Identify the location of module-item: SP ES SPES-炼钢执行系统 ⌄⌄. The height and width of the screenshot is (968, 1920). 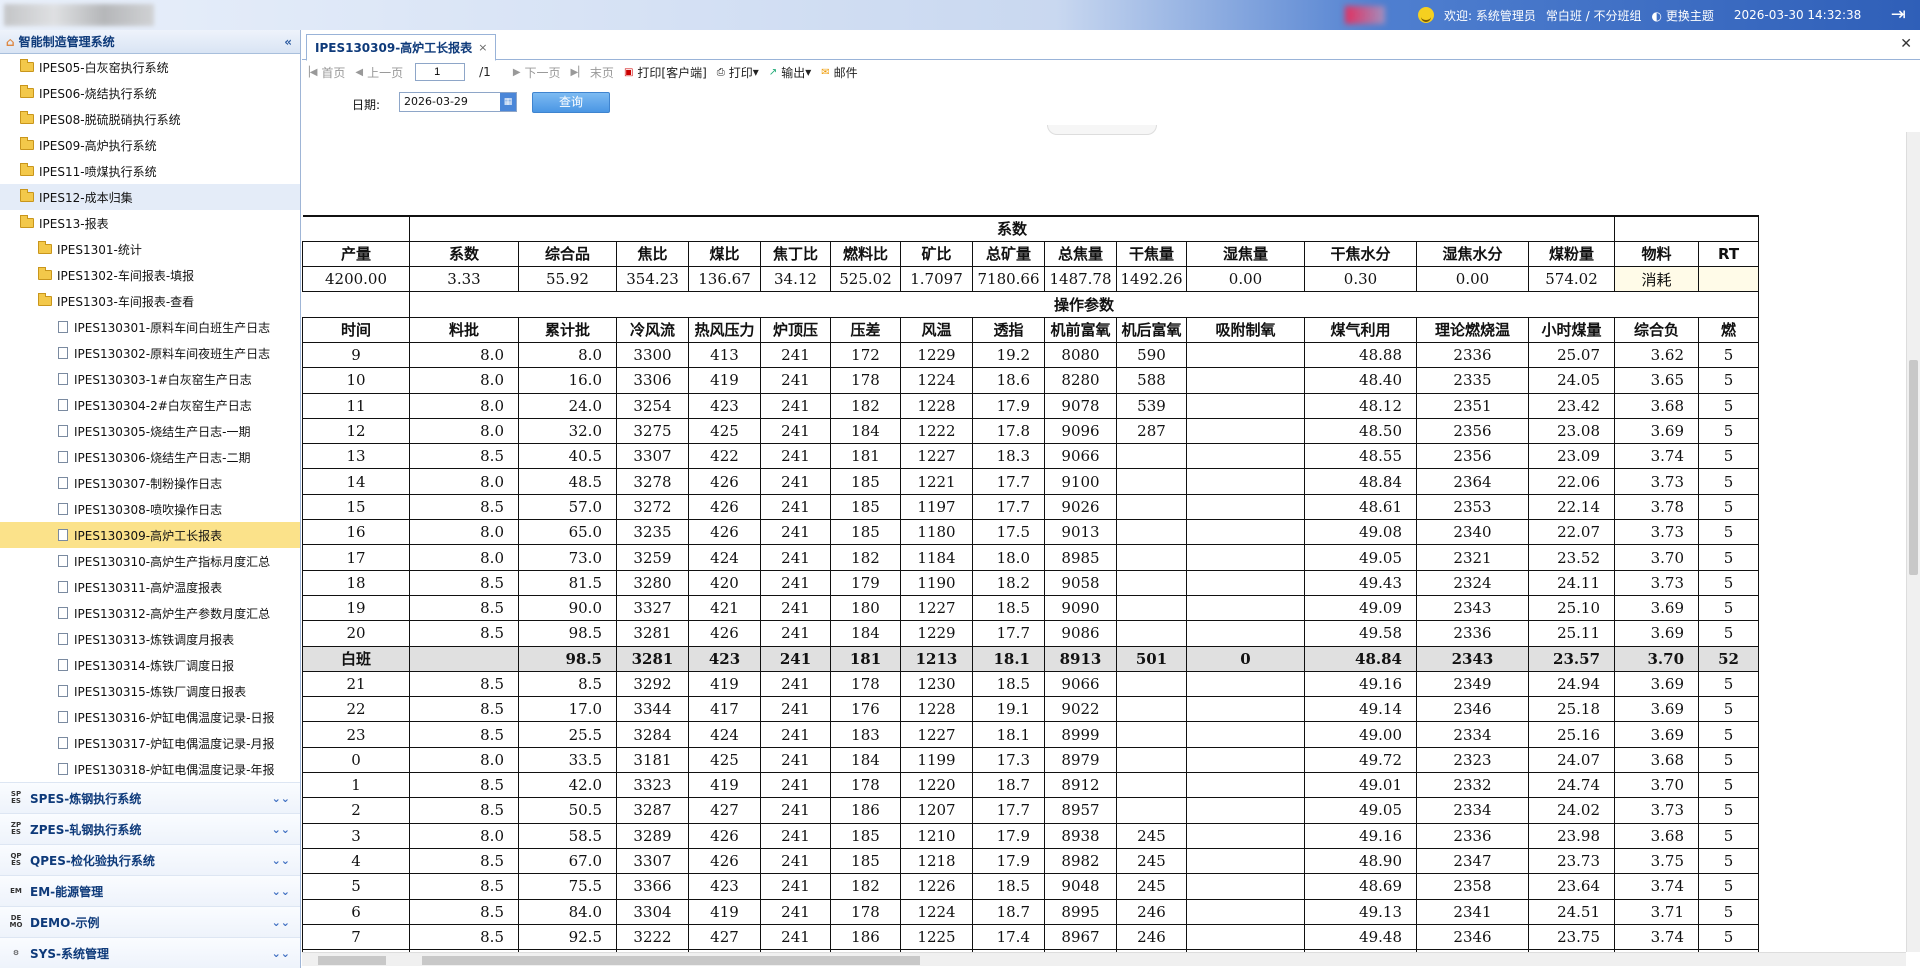
(150, 797).